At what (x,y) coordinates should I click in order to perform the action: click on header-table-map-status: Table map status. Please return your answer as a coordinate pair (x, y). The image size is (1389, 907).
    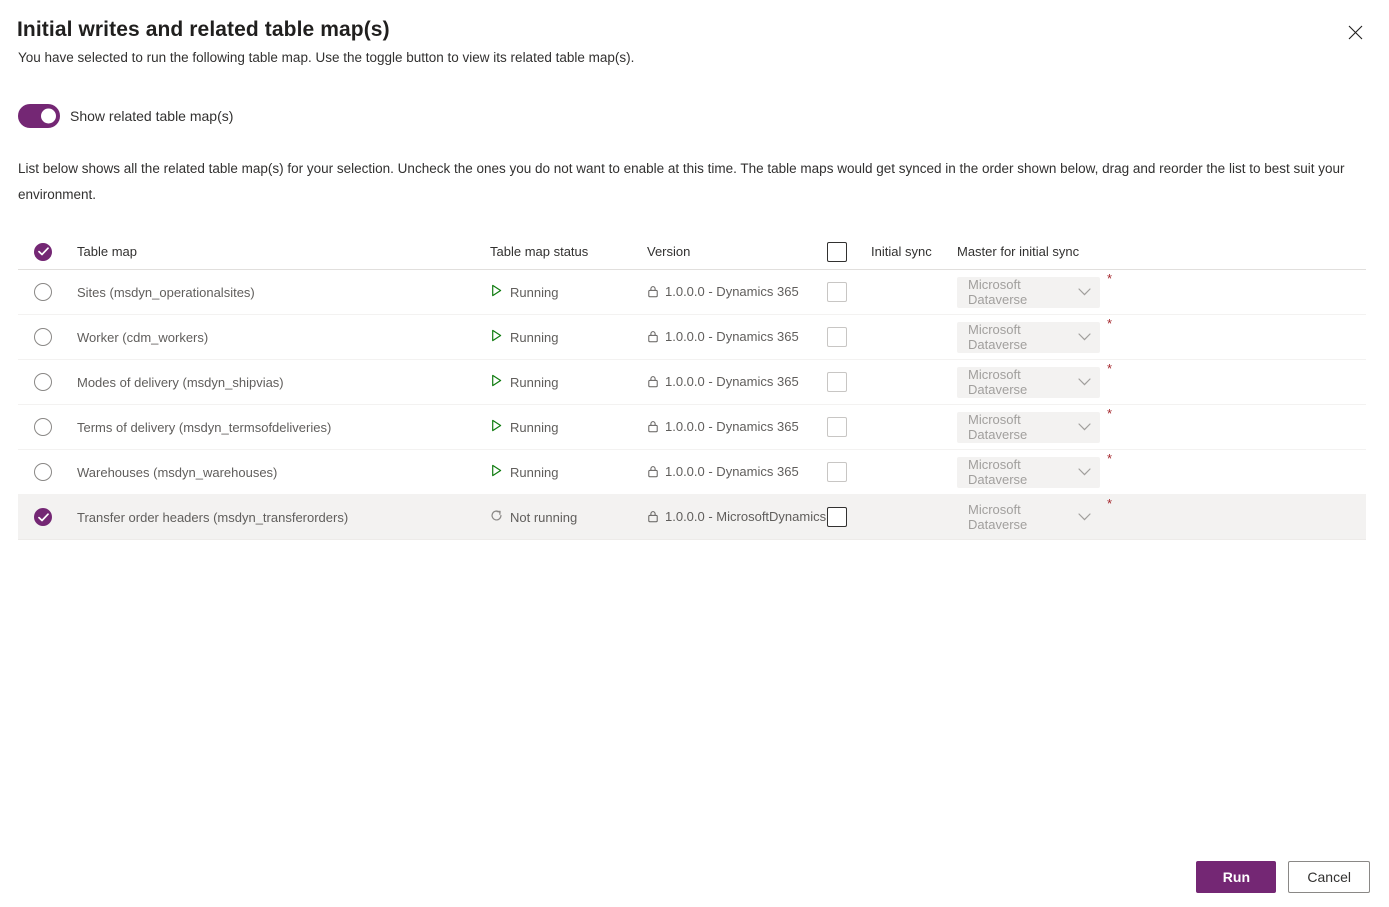
    Looking at the image, I should click on (539, 251).